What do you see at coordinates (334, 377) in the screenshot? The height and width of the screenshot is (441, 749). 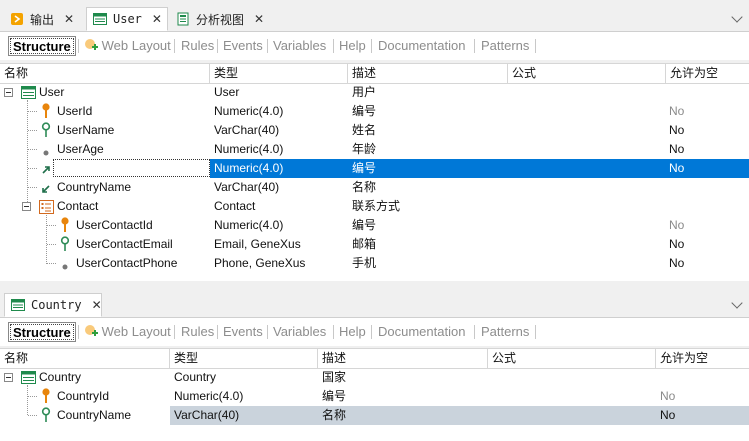 I see `cell-description: 国家` at bounding box center [334, 377].